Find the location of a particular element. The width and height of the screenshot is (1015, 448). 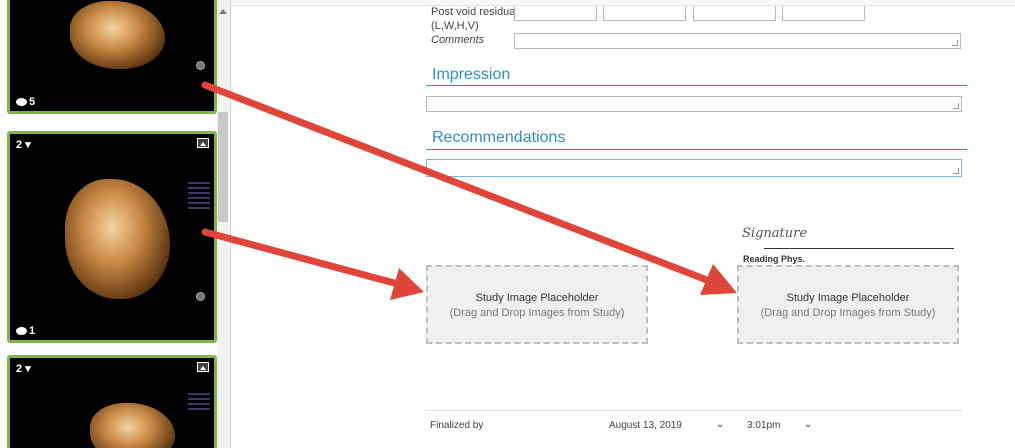

finalized-by-label: Finalized by is located at coordinates (457, 425).